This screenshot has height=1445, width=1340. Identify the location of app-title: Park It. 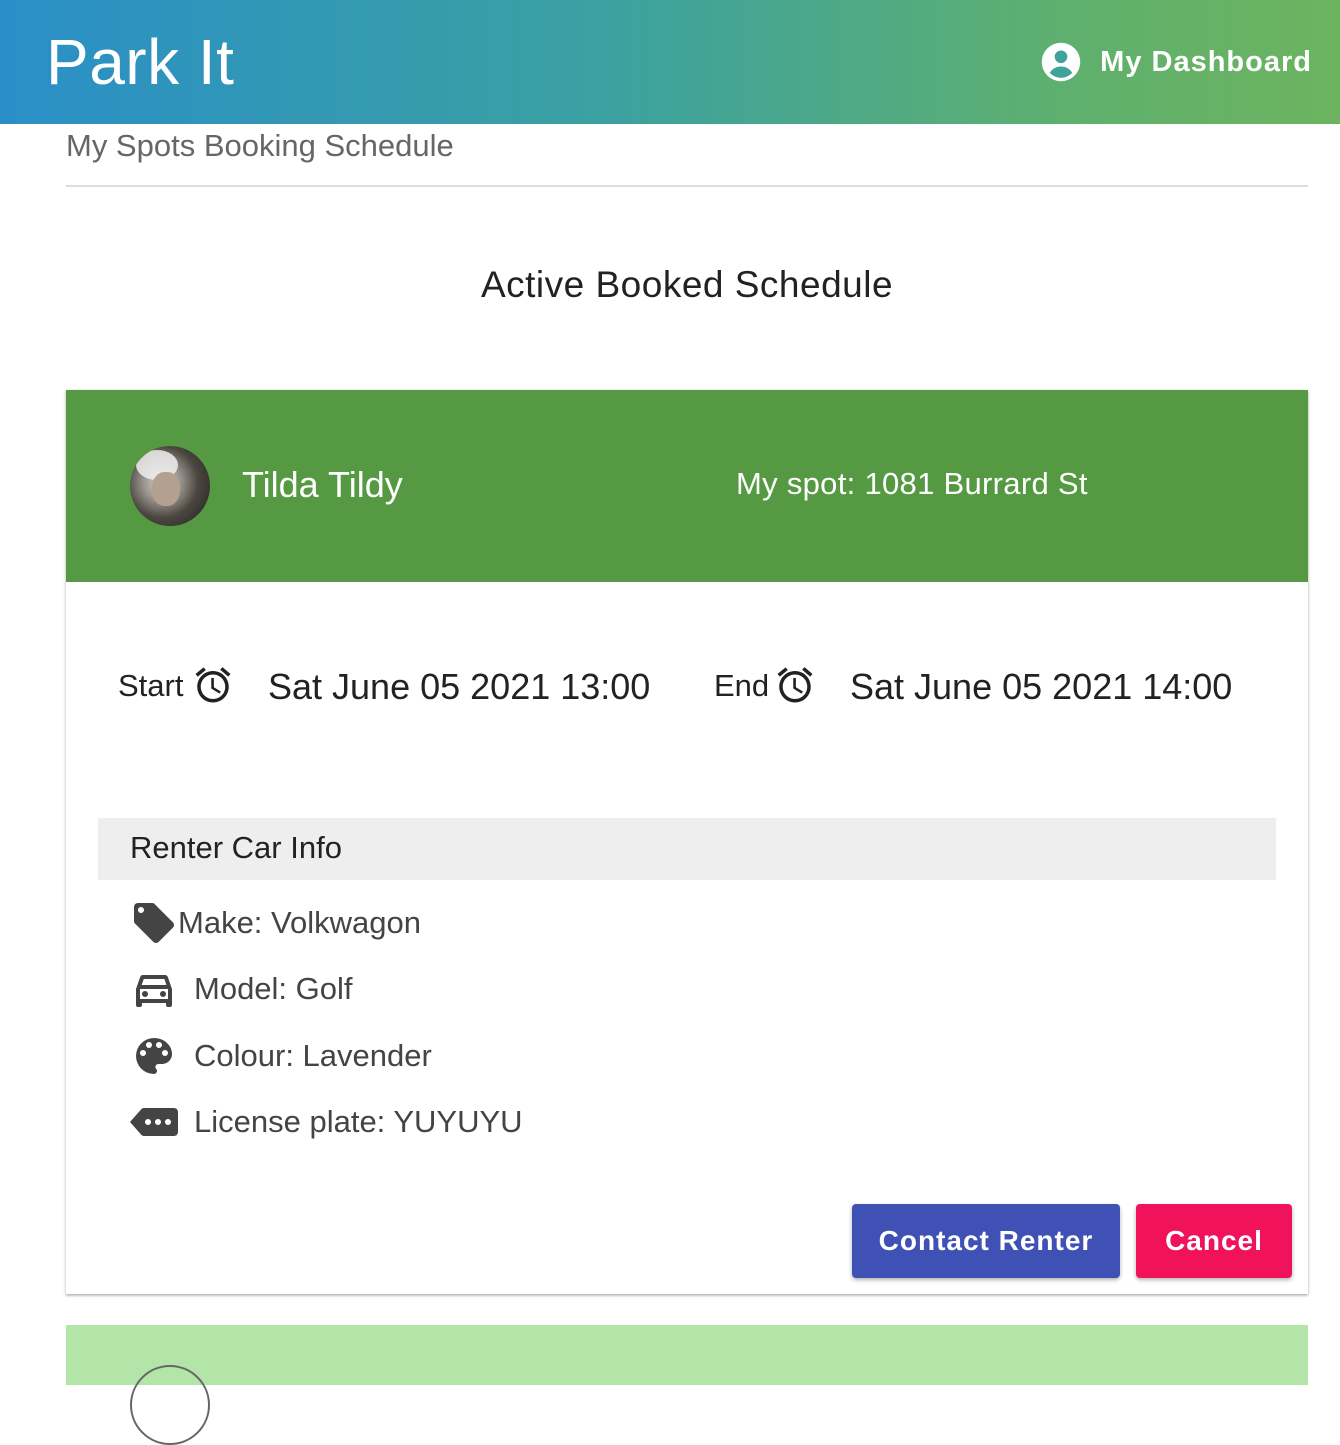
(140, 62).